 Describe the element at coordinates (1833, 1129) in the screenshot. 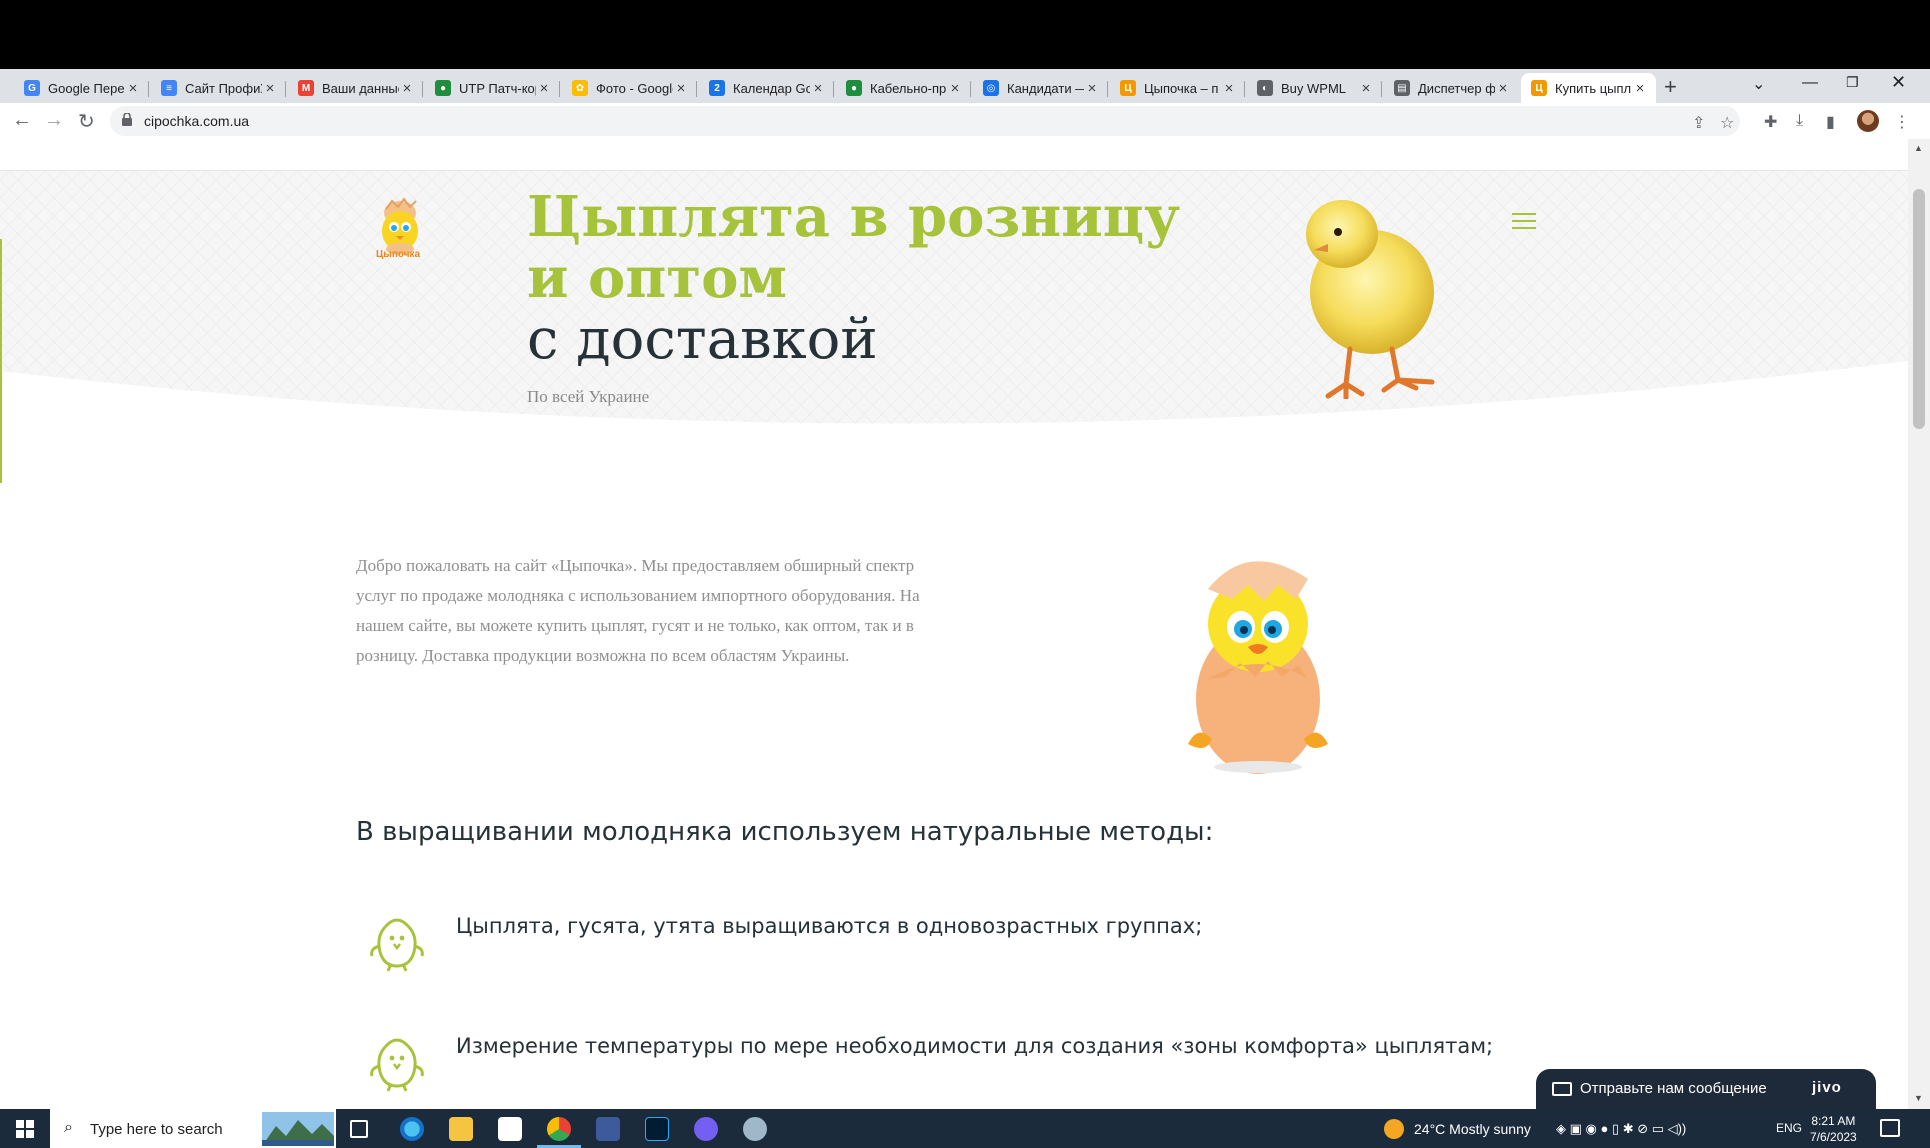

I see `system-clock: 8:21 AM 7/6/2023` at that location.